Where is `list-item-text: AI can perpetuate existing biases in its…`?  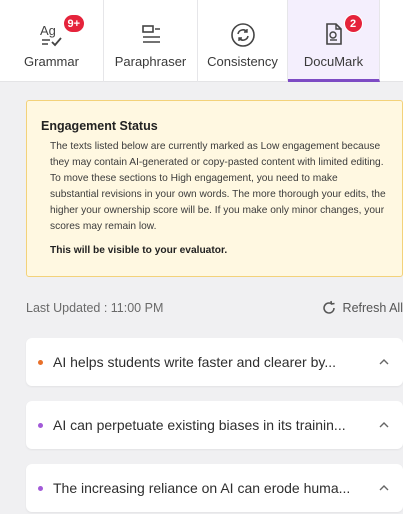 list-item-text: AI can perpetuate existing biases in its… is located at coordinates (199, 425).